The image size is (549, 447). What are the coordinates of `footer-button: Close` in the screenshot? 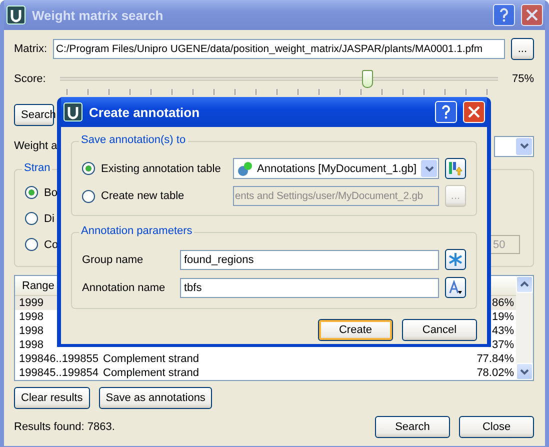 It's located at (496, 427).